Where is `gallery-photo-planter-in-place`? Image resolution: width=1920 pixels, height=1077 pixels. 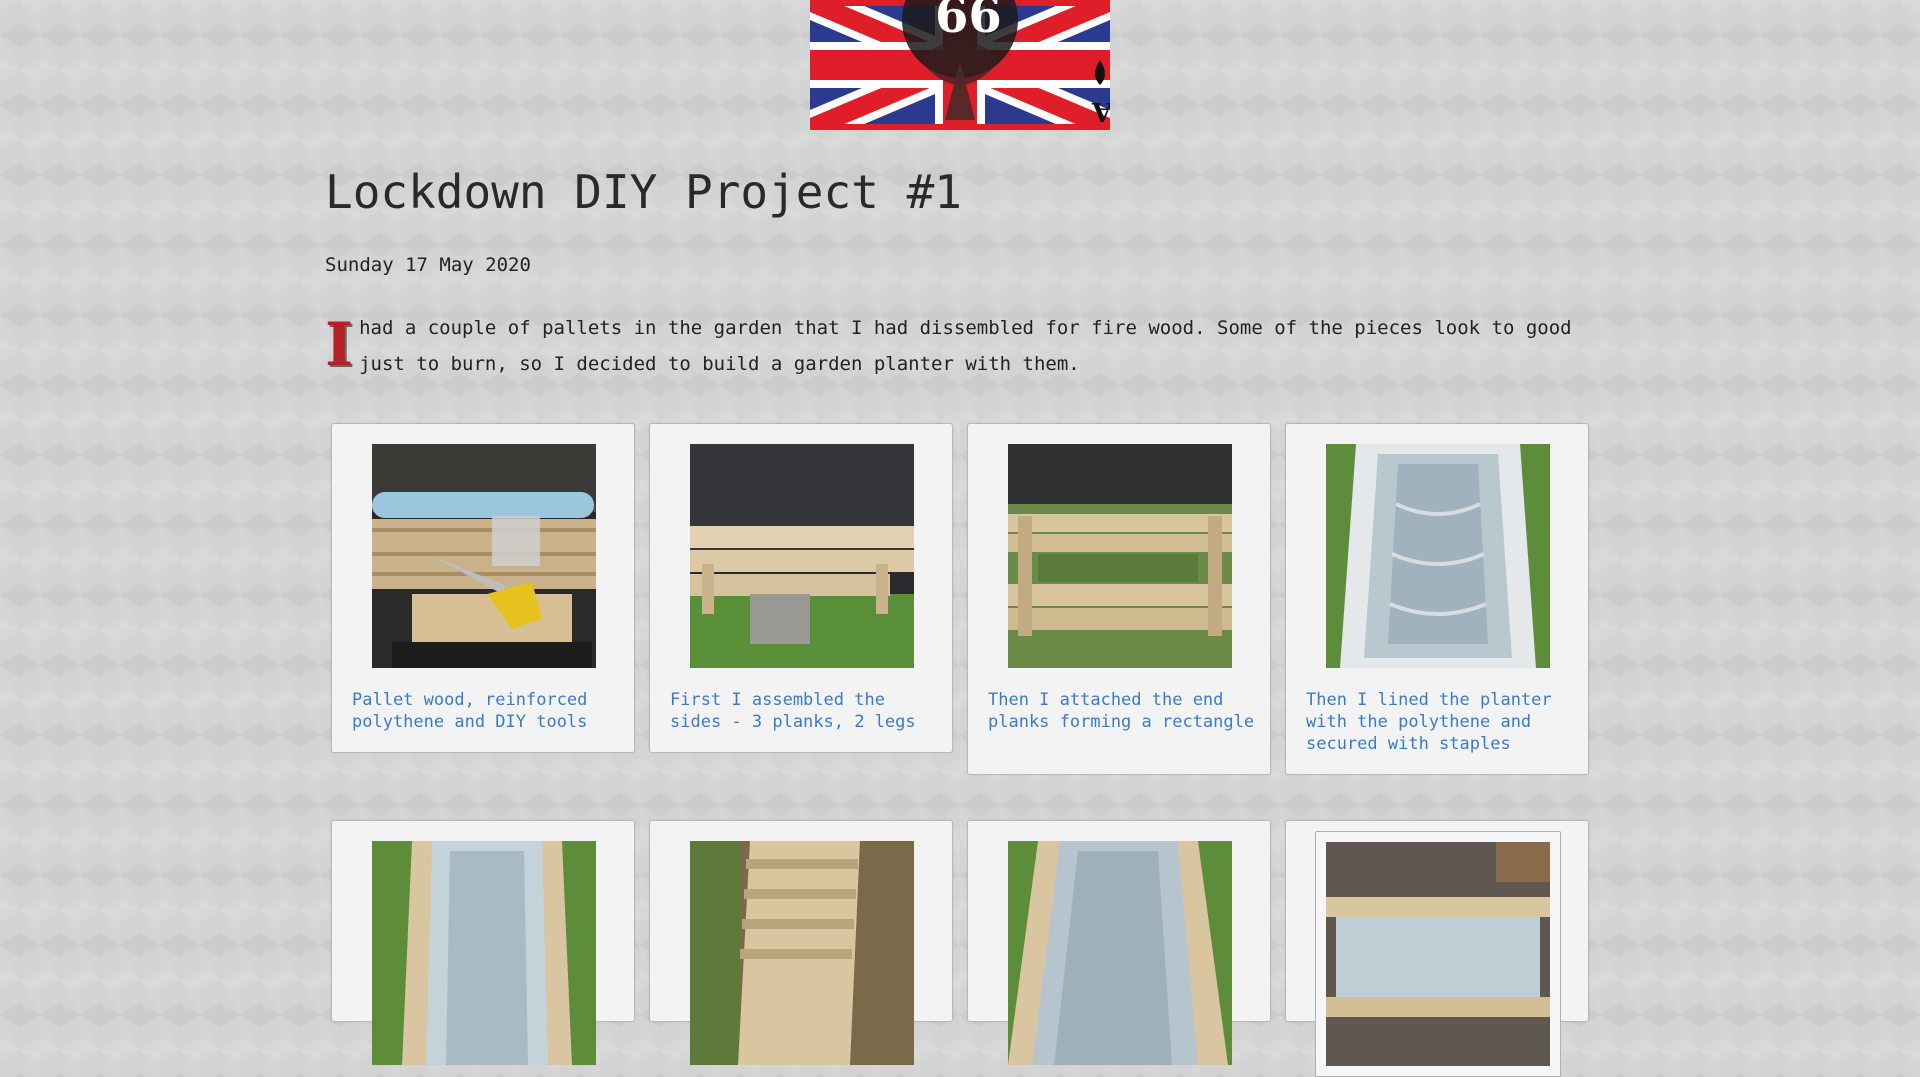 gallery-photo-planter-in-place is located at coordinates (1438, 954).